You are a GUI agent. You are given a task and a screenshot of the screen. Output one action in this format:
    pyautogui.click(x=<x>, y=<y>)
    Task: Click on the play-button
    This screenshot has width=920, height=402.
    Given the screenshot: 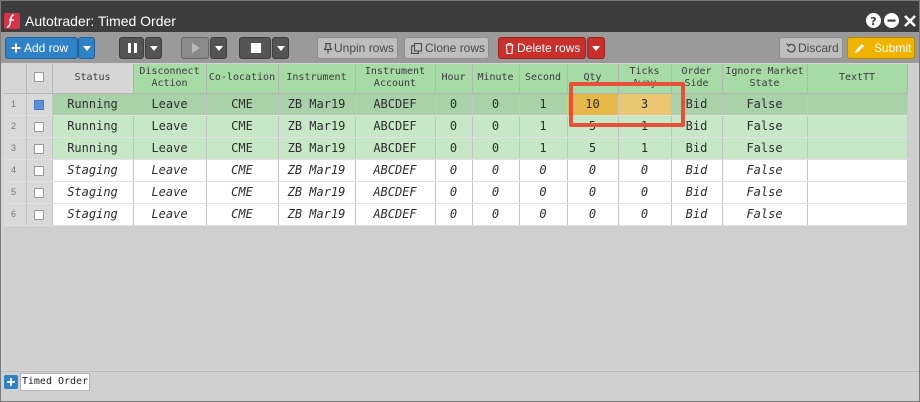 What is the action you would take?
    pyautogui.click(x=195, y=48)
    